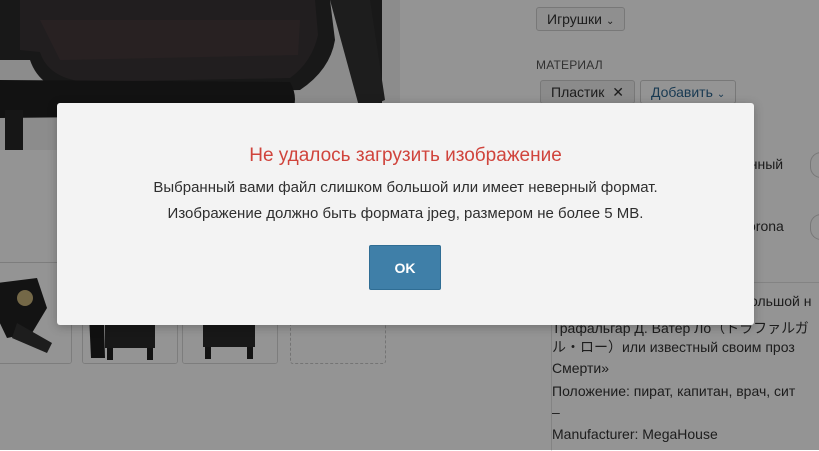 The height and width of the screenshot is (451, 819). What do you see at coordinates (405, 267) in the screenshot?
I see `ok-button: OK` at bounding box center [405, 267].